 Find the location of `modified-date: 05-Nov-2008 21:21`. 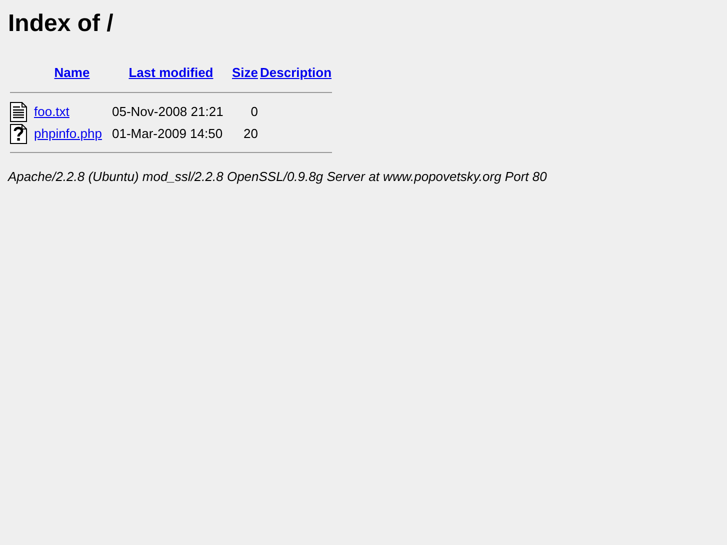

modified-date: 05-Nov-2008 21:21 is located at coordinates (168, 111).